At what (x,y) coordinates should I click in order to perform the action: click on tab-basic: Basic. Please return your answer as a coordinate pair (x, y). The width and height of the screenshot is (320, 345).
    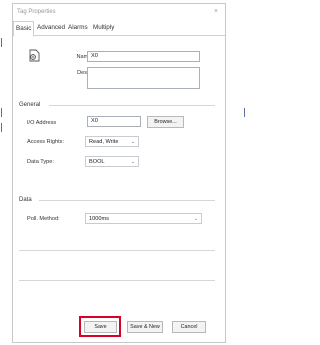
    Looking at the image, I should click on (24, 29).